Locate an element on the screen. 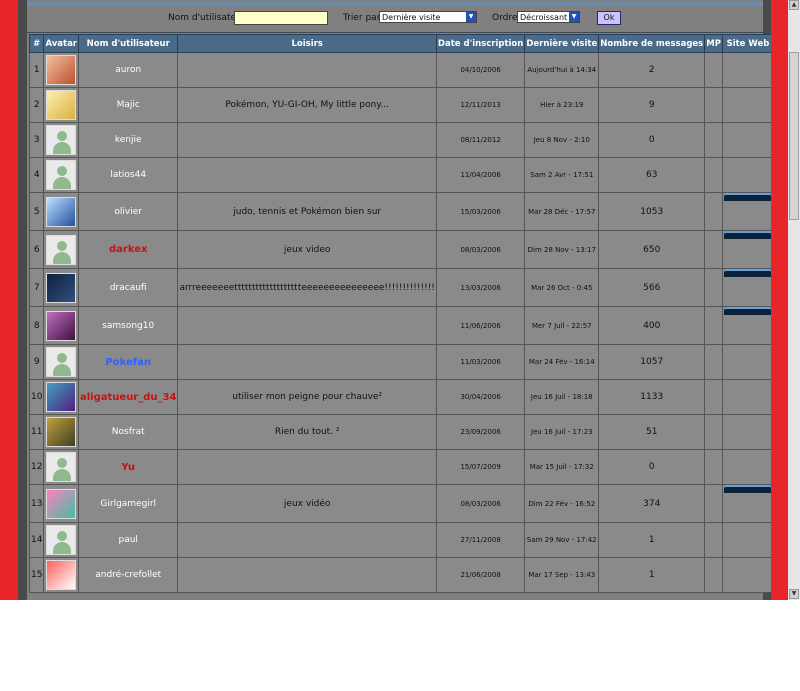 The height and width of the screenshot is (691, 800). table-row: 14 paul 27/11/2008 Sam 29 Nov - 17:42 1 is located at coordinates (401, 540).